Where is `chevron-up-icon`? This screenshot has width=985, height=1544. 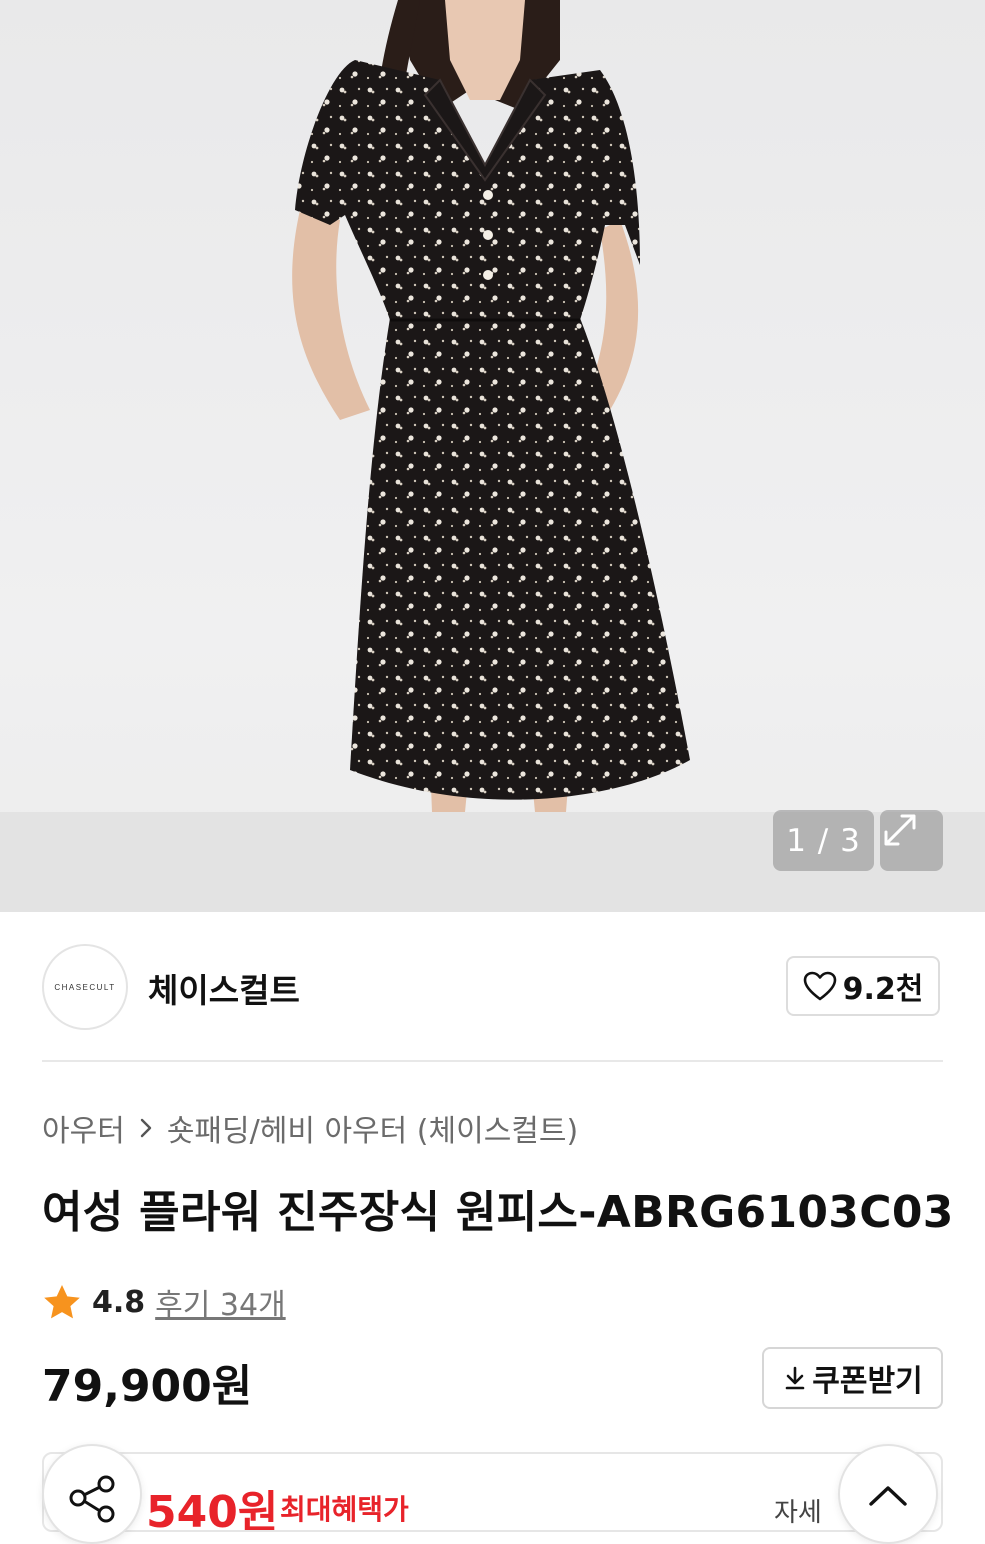 chevron-up-icon is located at coordinates (888, 1496).